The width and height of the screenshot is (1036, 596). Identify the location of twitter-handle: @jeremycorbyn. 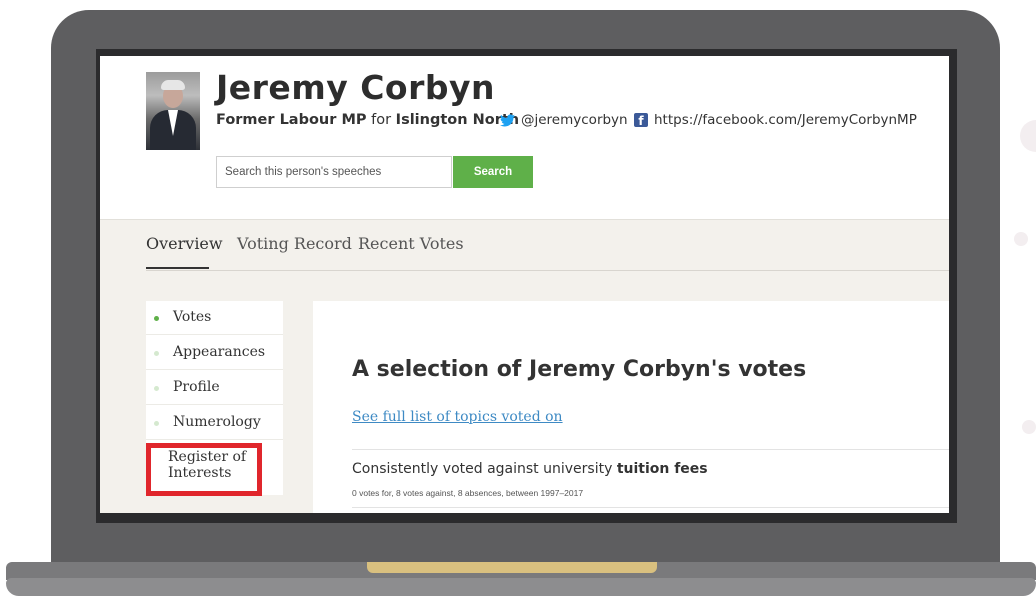
(574, 120).